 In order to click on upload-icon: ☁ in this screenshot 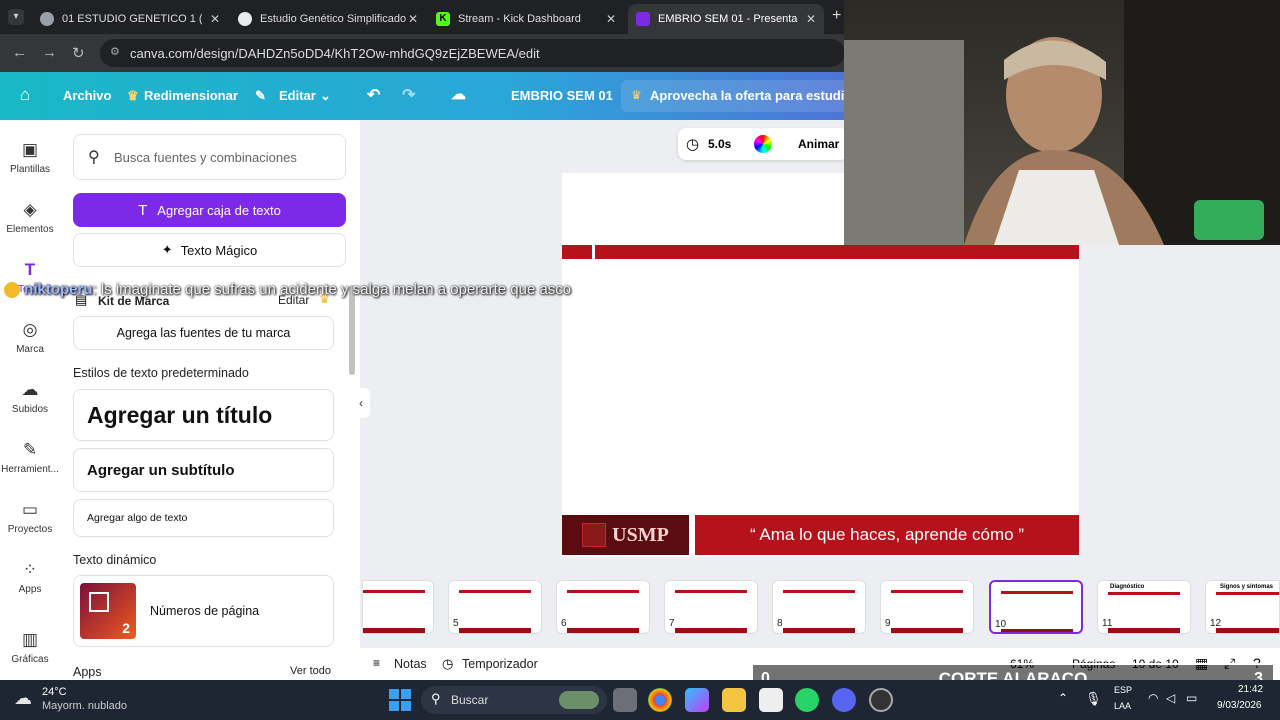, I will do `click(30, 389)`.